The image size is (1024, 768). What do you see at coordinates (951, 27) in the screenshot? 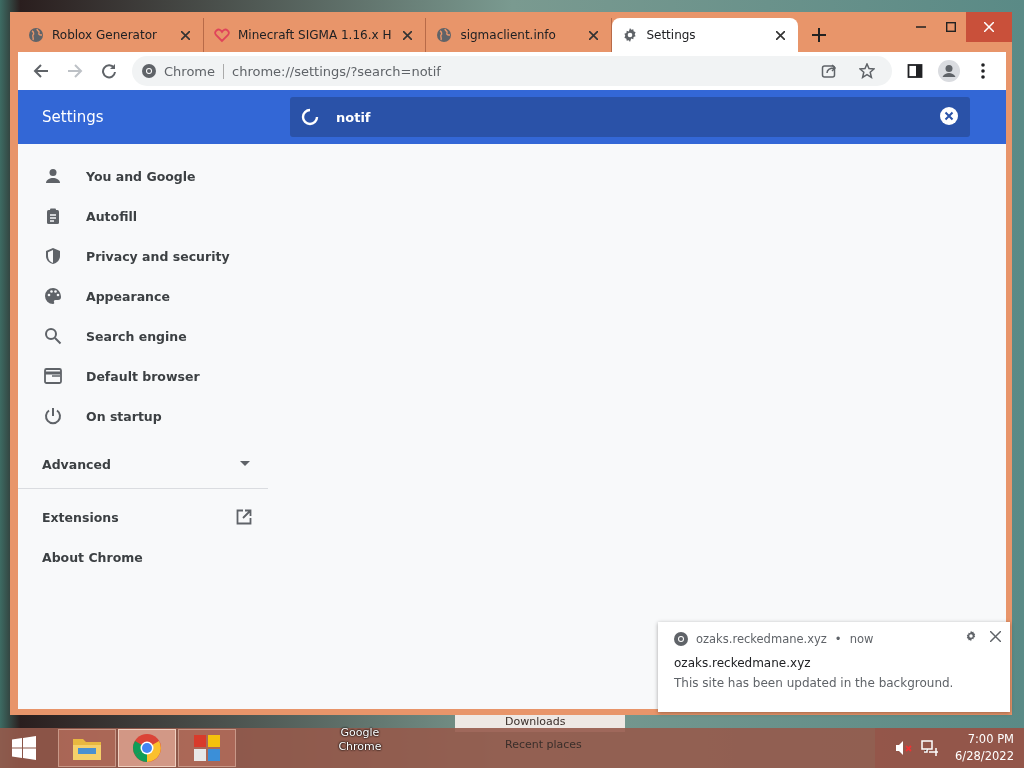
I see `maximize-icon` at bounding box center [951, 27].